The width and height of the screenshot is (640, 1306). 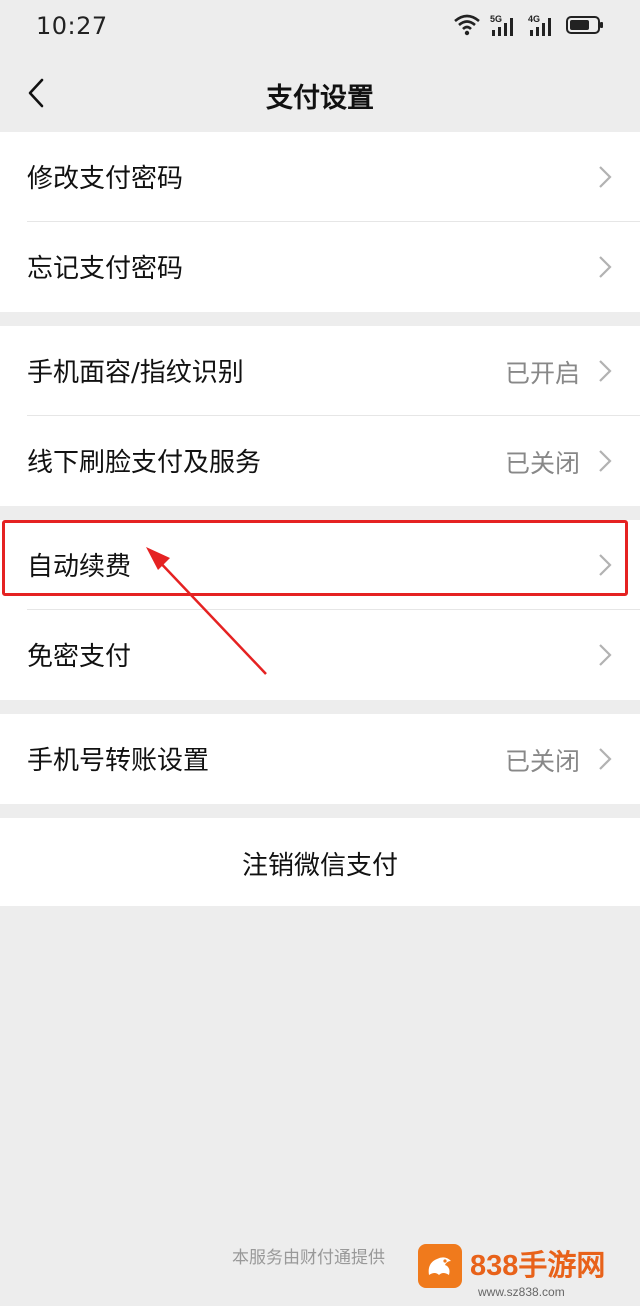 What do you see at coordinates (320, 461) in the screenshot?
I see `face-pay-row: 线下刷脸支付及服务 已关闭` at bounding box center [320, 461].